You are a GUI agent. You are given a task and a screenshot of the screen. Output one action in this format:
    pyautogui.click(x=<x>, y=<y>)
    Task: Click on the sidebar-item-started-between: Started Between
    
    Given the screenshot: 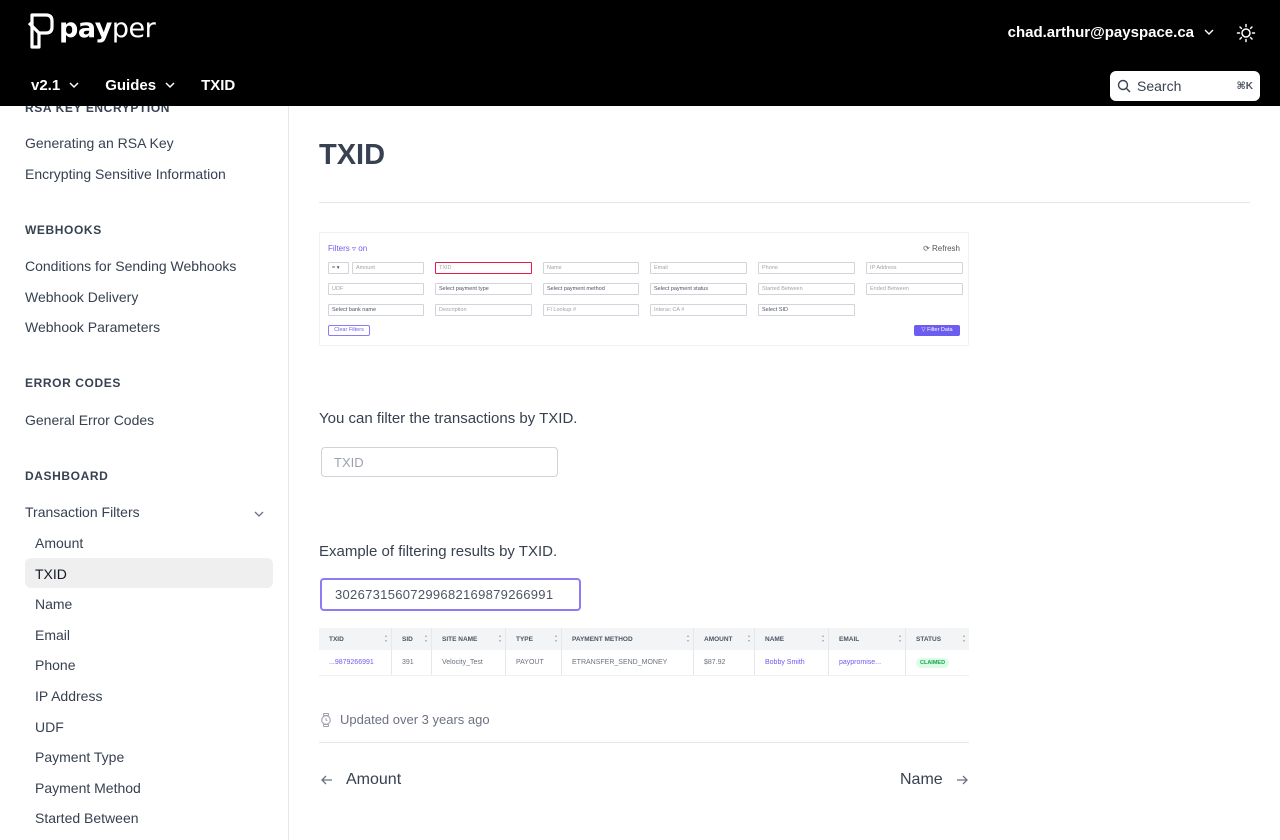 What is the action you would take?
    pyautogui.click(x=87, y=818)
    